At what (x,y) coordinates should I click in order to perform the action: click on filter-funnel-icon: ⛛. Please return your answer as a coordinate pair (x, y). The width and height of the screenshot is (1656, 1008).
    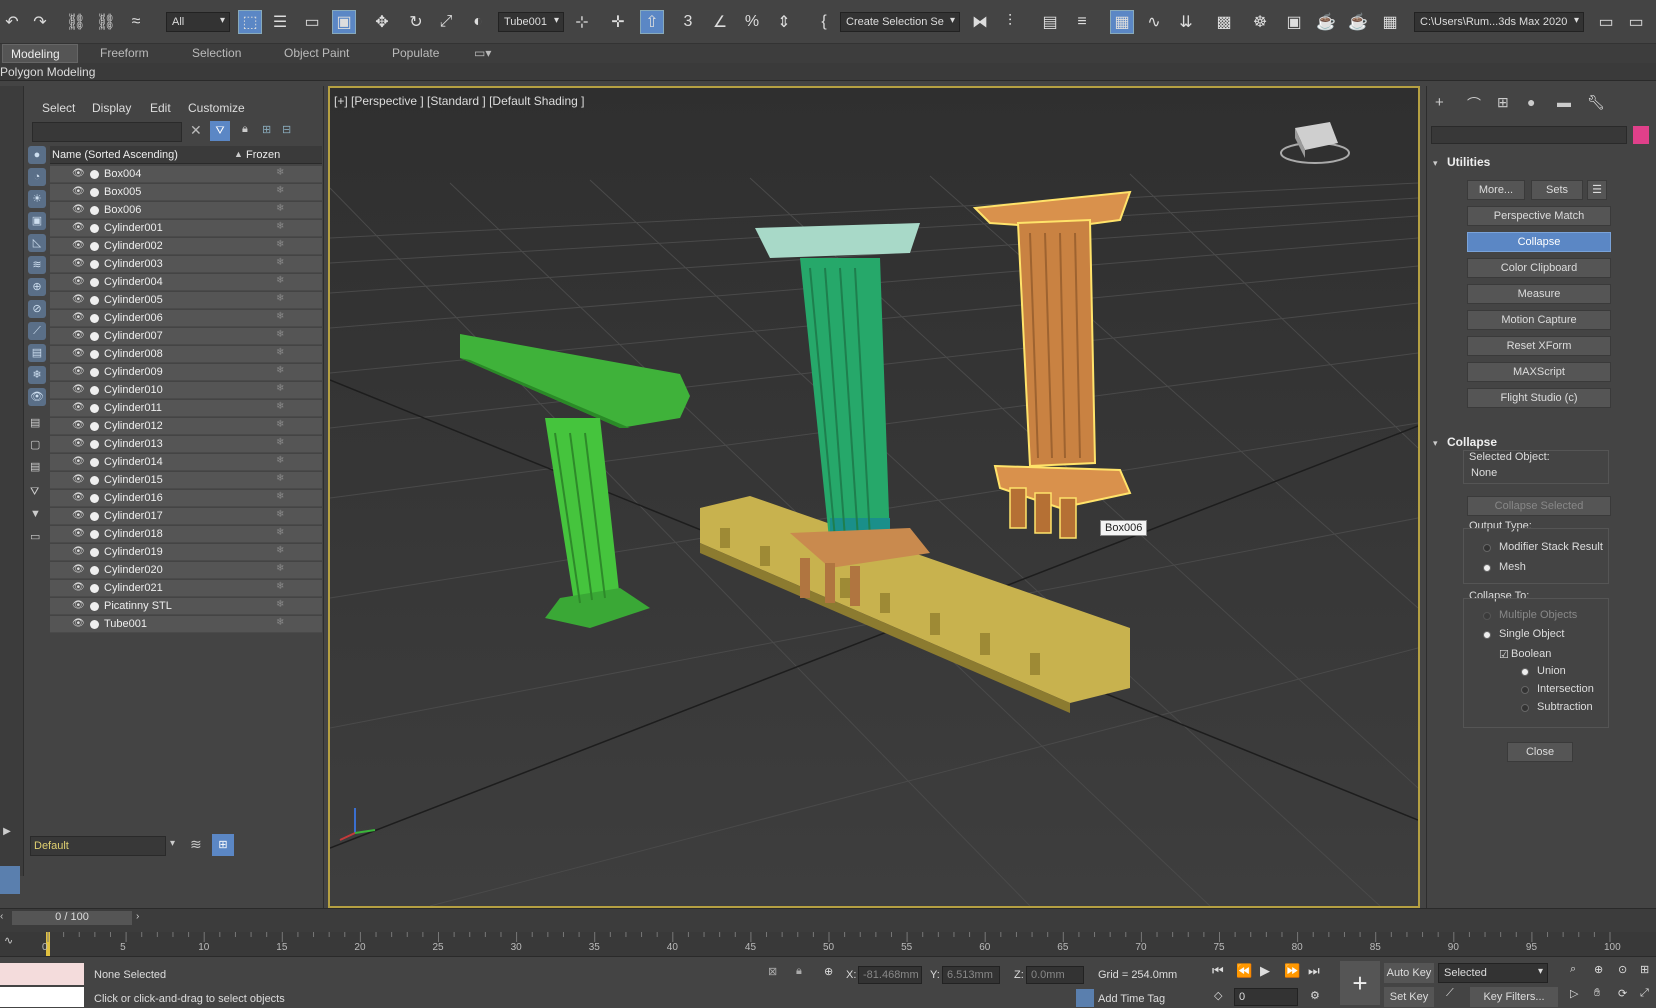
    Looking at the image, I should click on (34, 492).